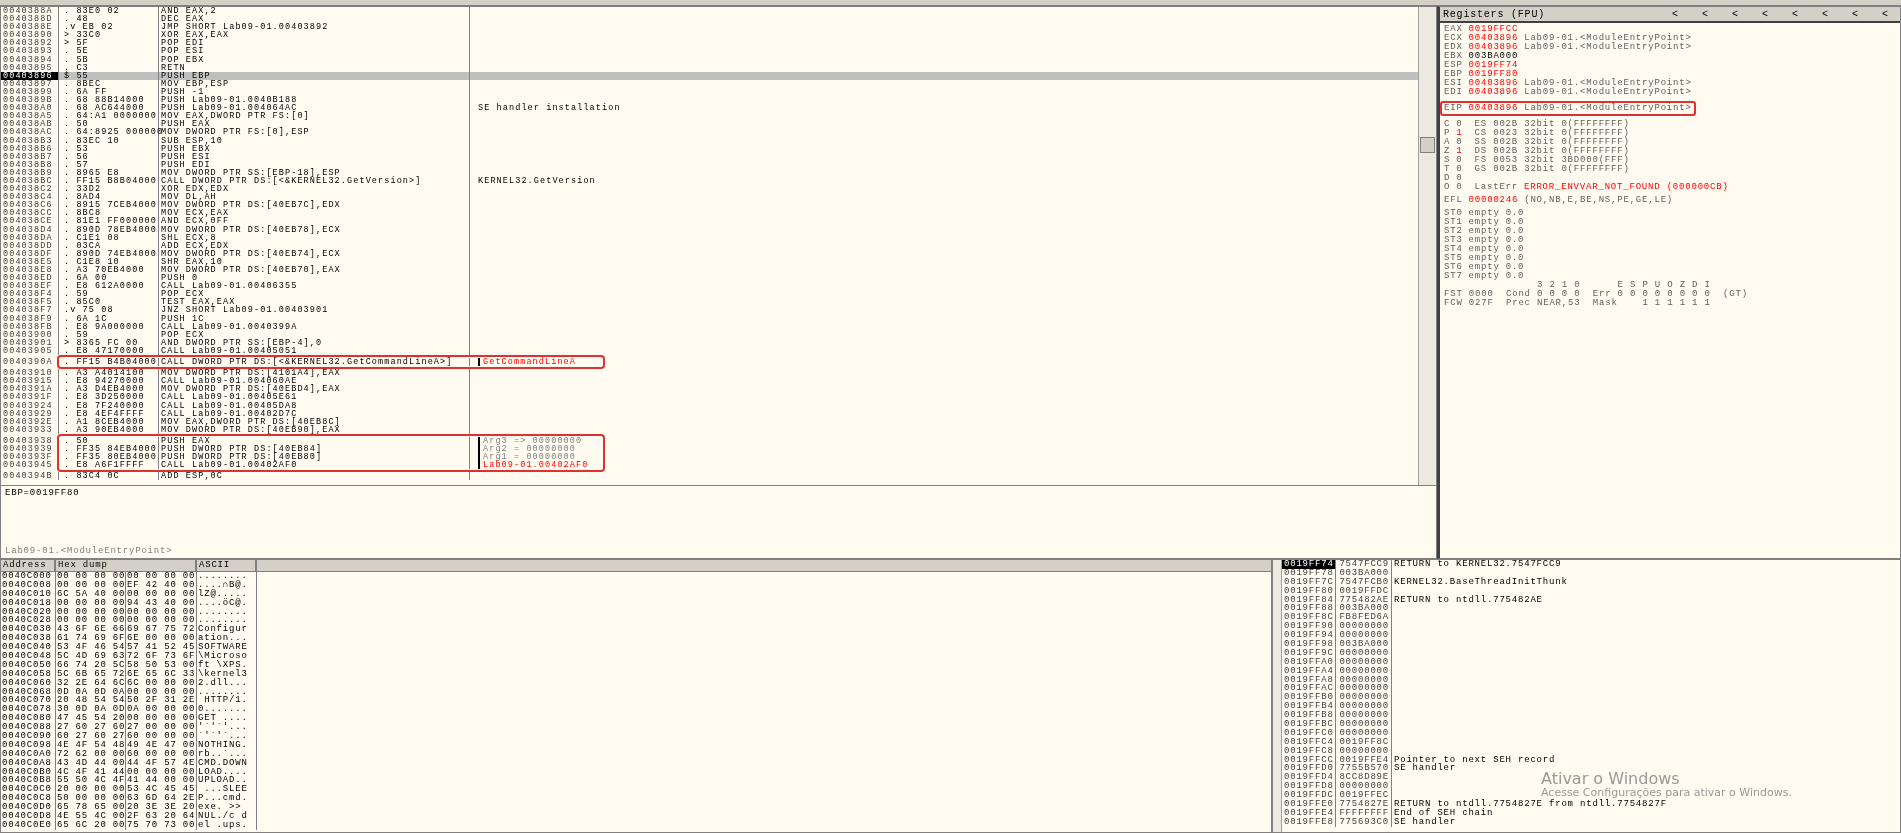  Describe the element at coordinates (30, 43) in the screenshot. I see `address-cell: 00403892` at that location.